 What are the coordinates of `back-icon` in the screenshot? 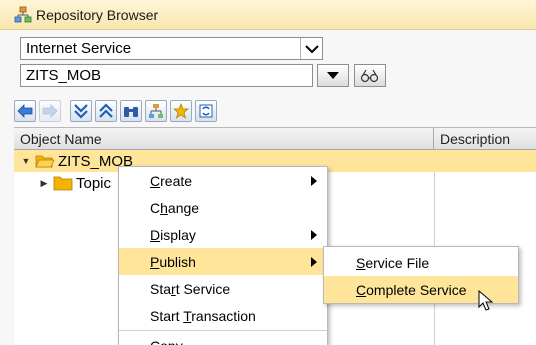 It's located at (25, 111).